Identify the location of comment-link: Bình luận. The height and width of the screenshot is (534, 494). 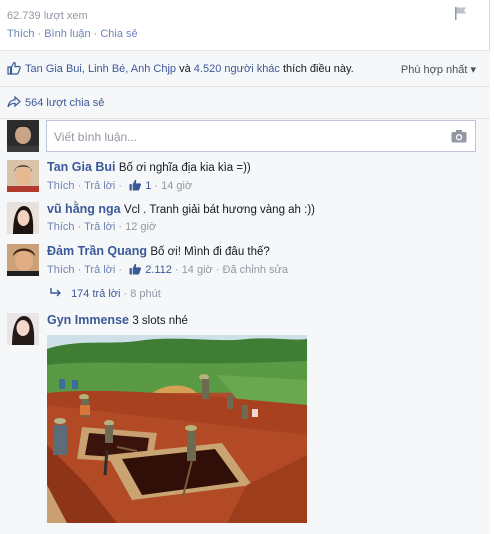
(67, 34).